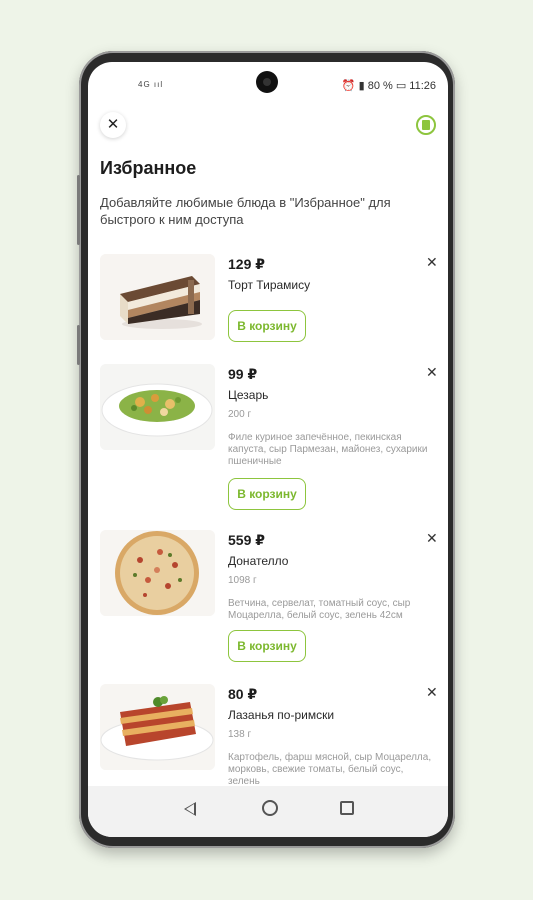 This screenshot has width=533, height=900. I want to click on status-bar: 4G ııl ⏰ ▮ 80 % ▭ 11:26, so click(268, 85).